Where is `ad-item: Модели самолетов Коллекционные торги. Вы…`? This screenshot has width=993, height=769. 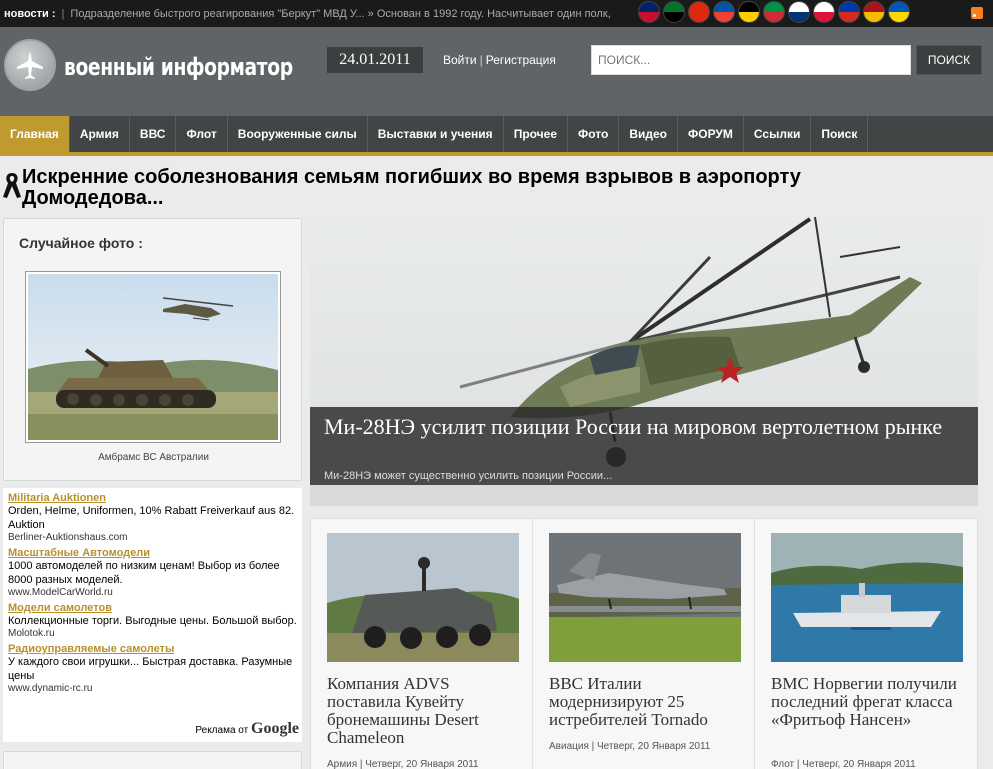 ad-item: Модели самолетов Коллекционные торги. Вы… is located at coordinates (152, 620).